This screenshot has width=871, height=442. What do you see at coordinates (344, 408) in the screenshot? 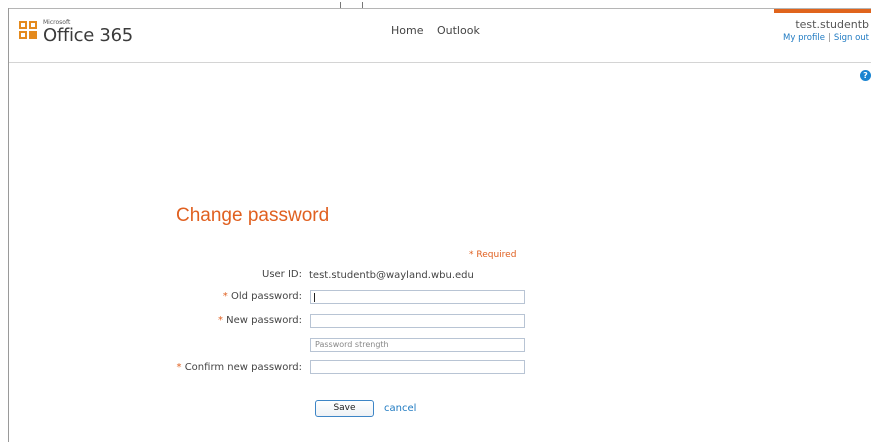
I see `save-button: Save` at bounding box center [344, 408].